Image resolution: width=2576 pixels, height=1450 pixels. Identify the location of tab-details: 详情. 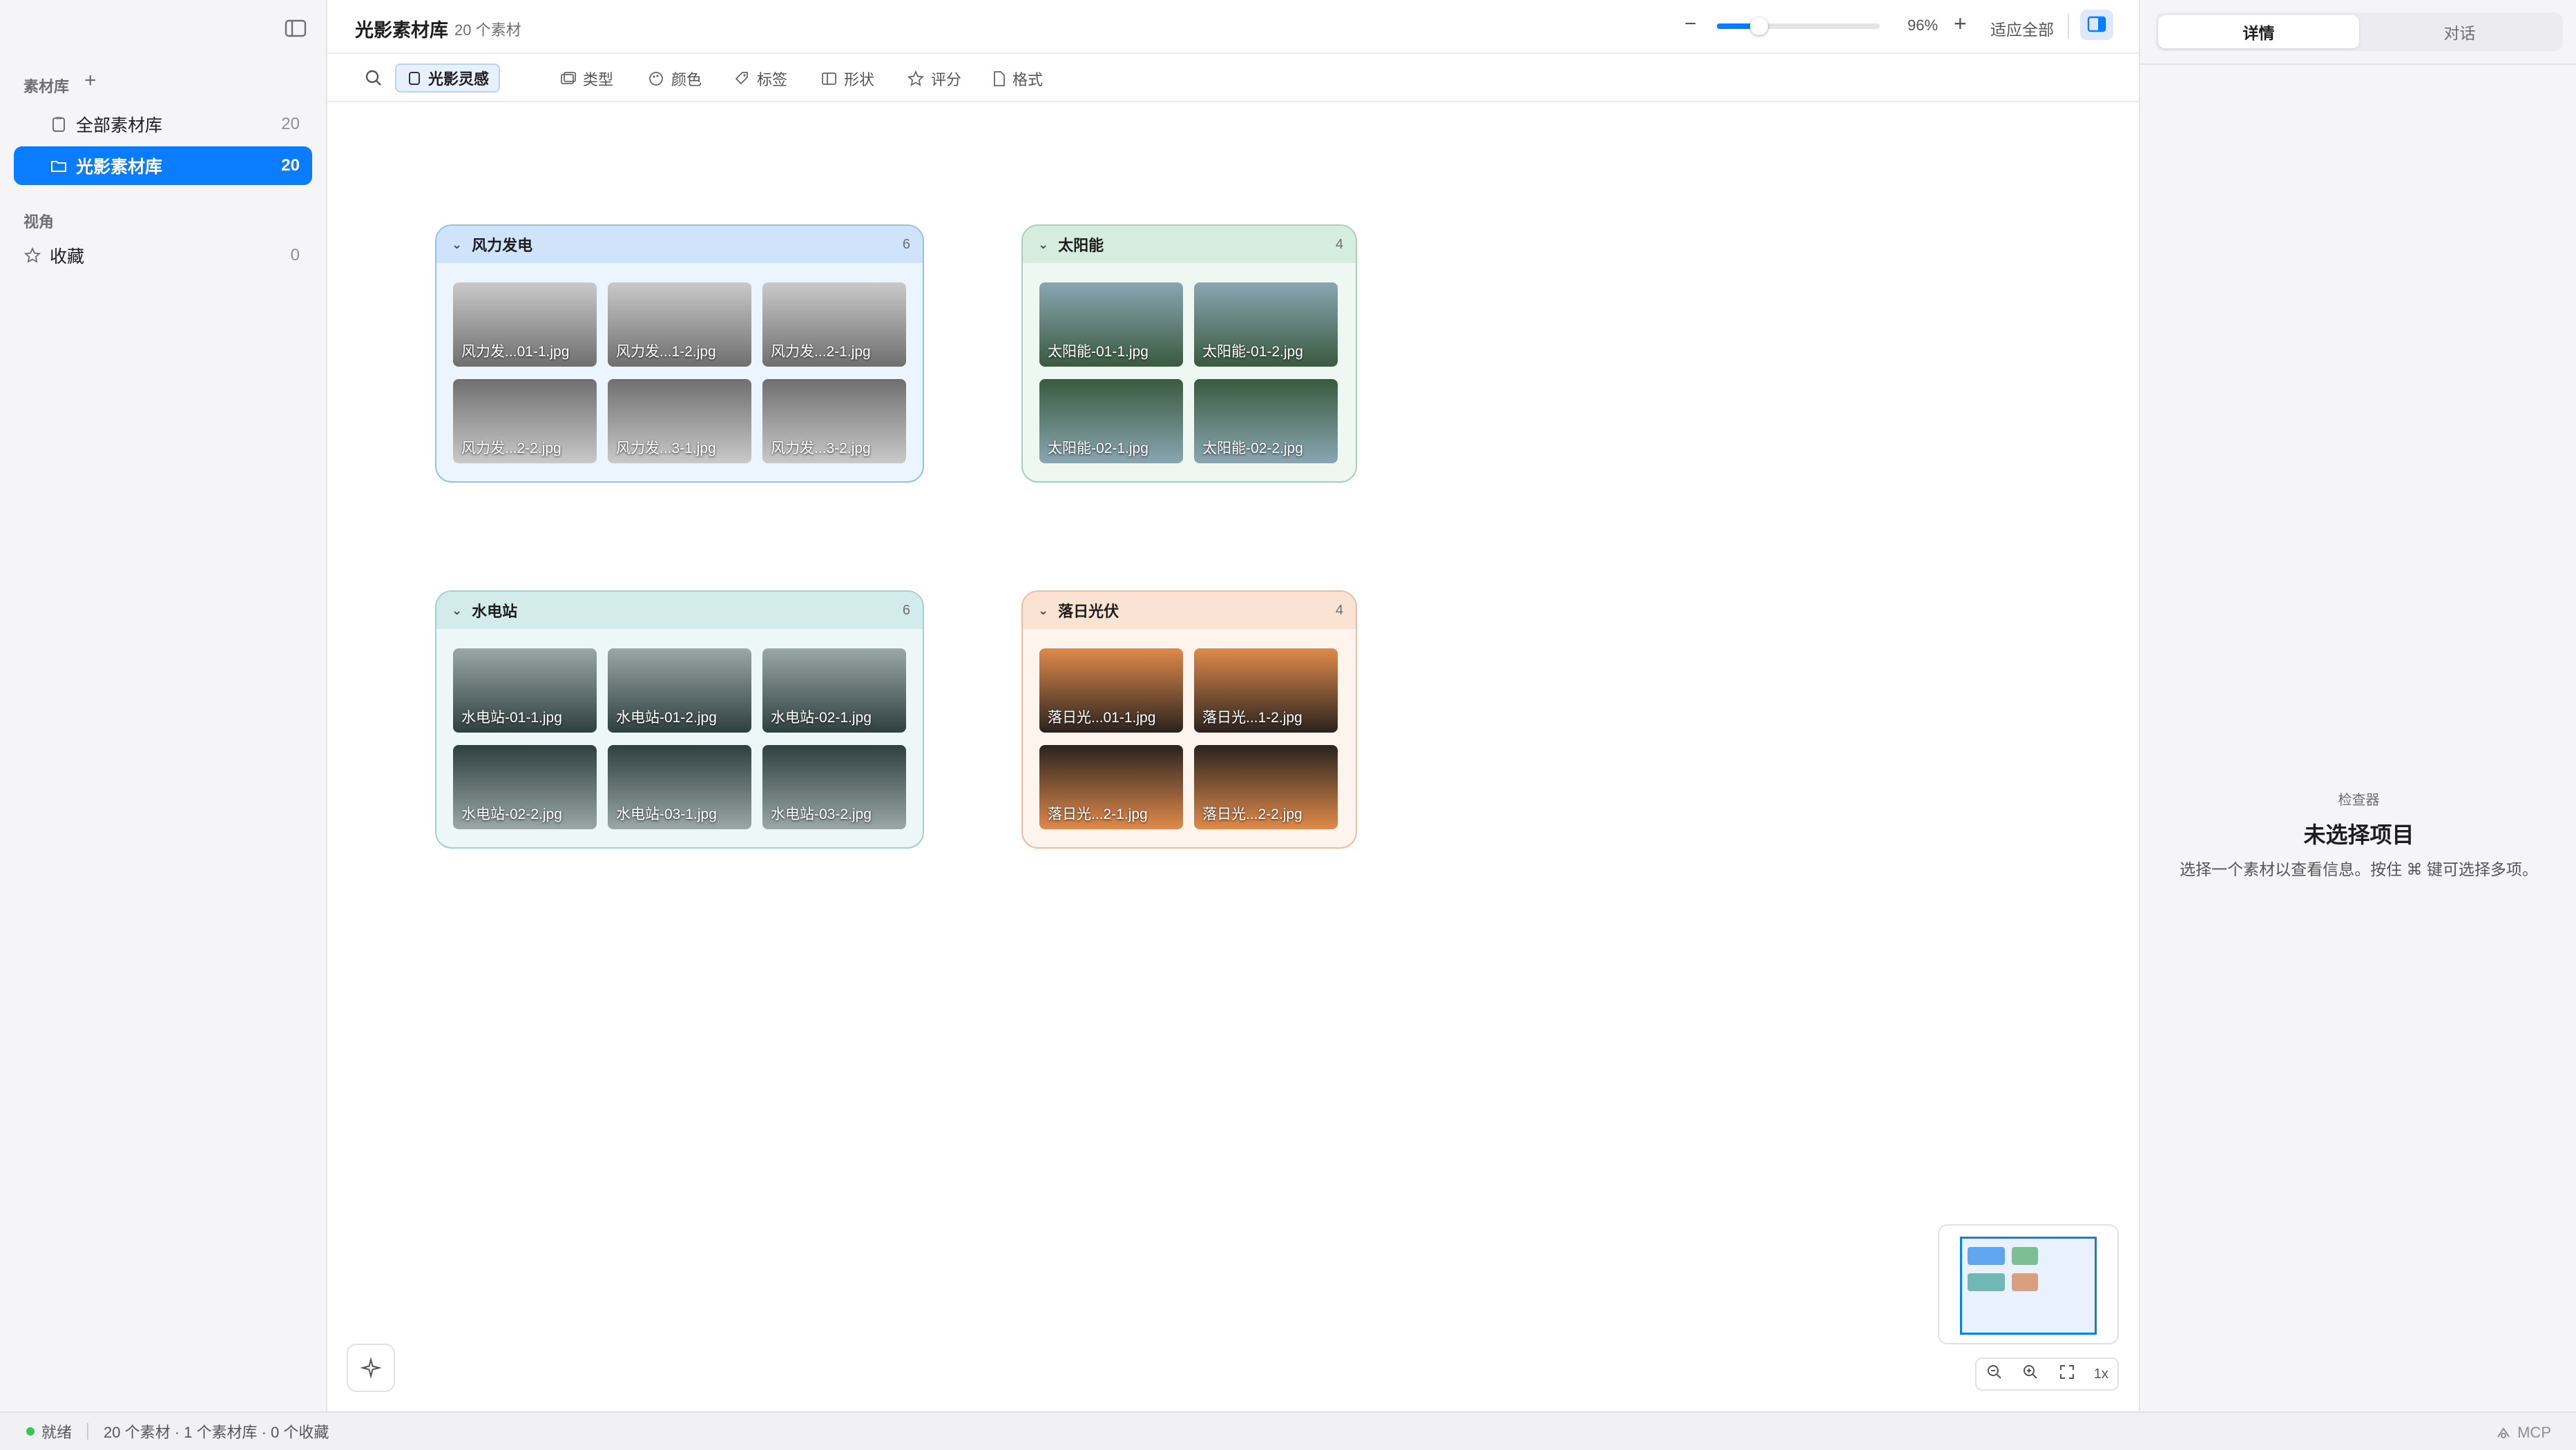
(2258, 31).